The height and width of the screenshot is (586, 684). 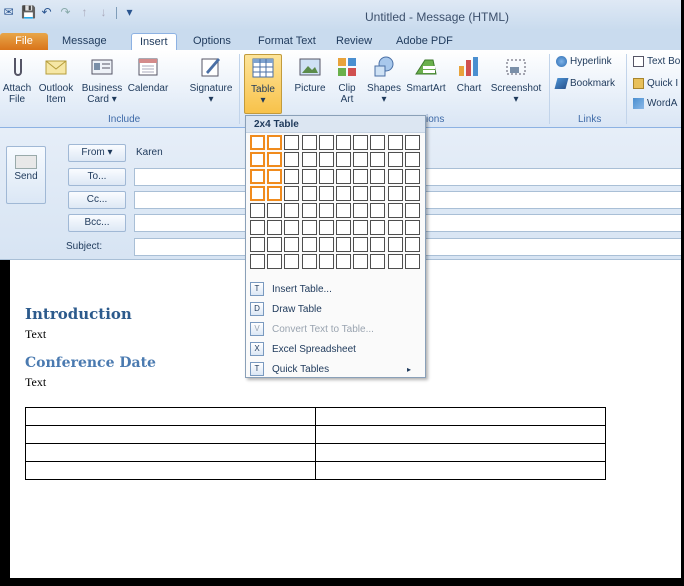 What do you see at coordinates (17, 79) in the screenshot?
I see `attach-file-button: Attach File` at bounding box center [17, 79].